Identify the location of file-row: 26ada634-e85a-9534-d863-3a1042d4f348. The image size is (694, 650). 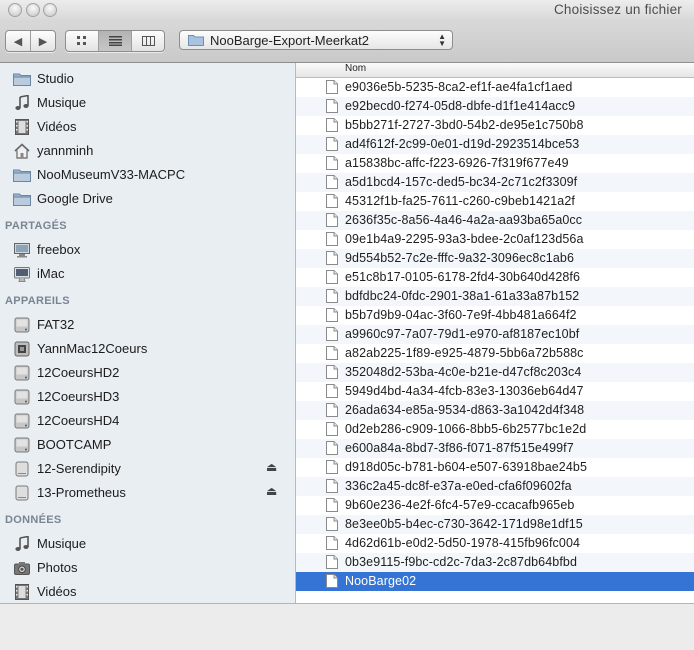
(495, 410).